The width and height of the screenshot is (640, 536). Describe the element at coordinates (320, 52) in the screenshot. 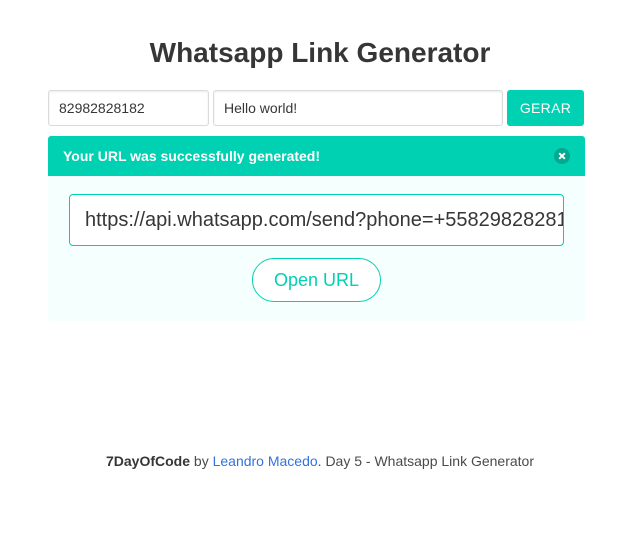

I see `page-title: Whatsapp Link Generator` at that location.